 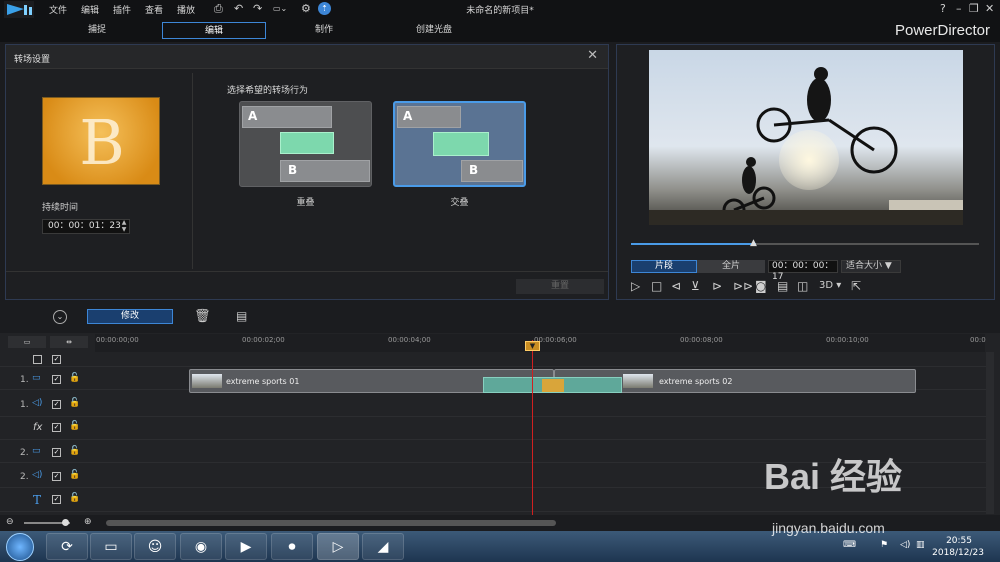 What do you see at coordinates (27, 342) in the screenshot?
I see `track-manager-icon: ▭` at bounding box center [27, 342].